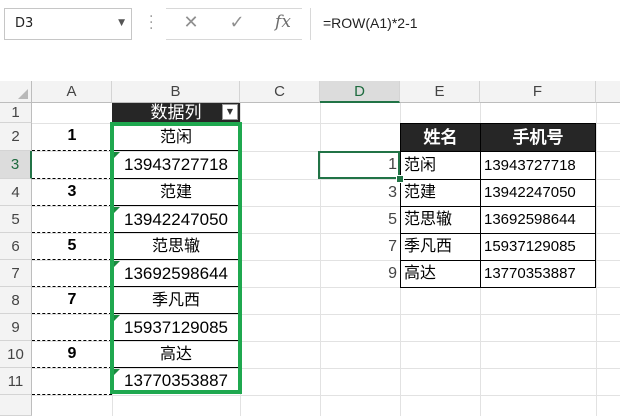  I want to click on cell-d7-index: 9, so click(360, 273).